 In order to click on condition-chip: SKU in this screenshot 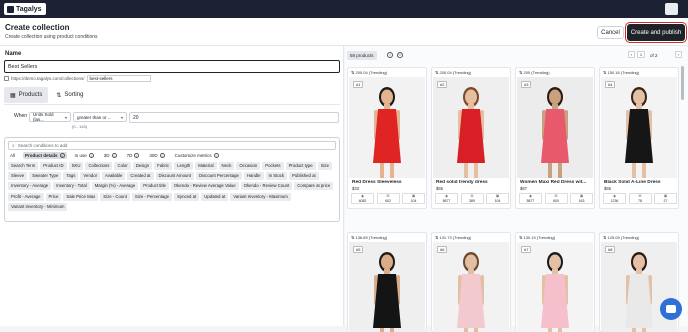, I will do `click(76, 166)`.